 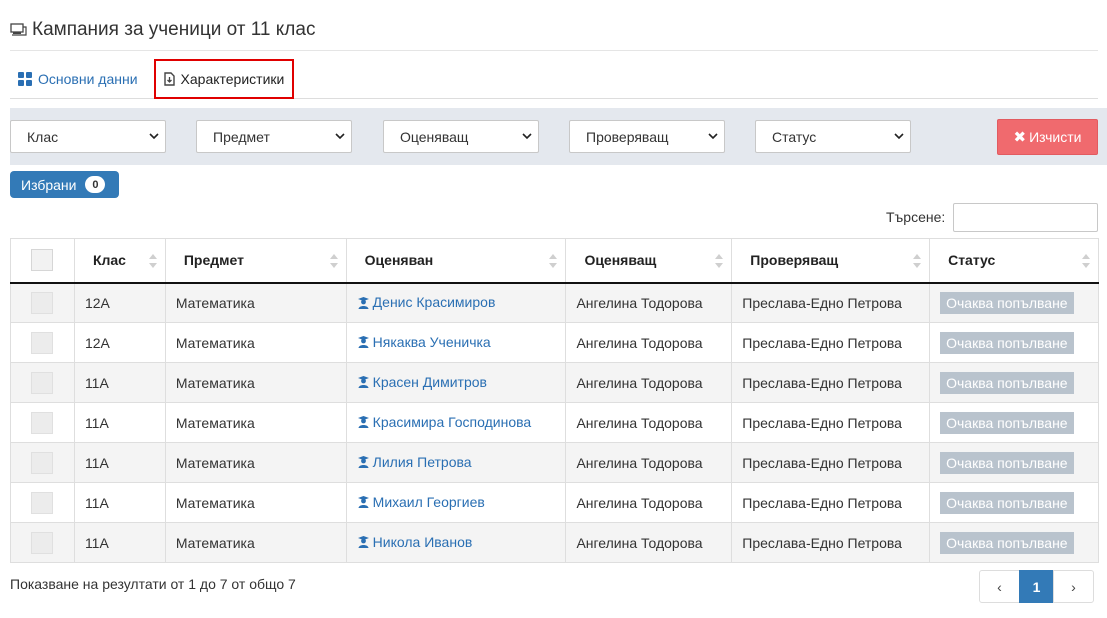 I want to click on subject-filter-value: Предмет, so click(x=241, y=136).